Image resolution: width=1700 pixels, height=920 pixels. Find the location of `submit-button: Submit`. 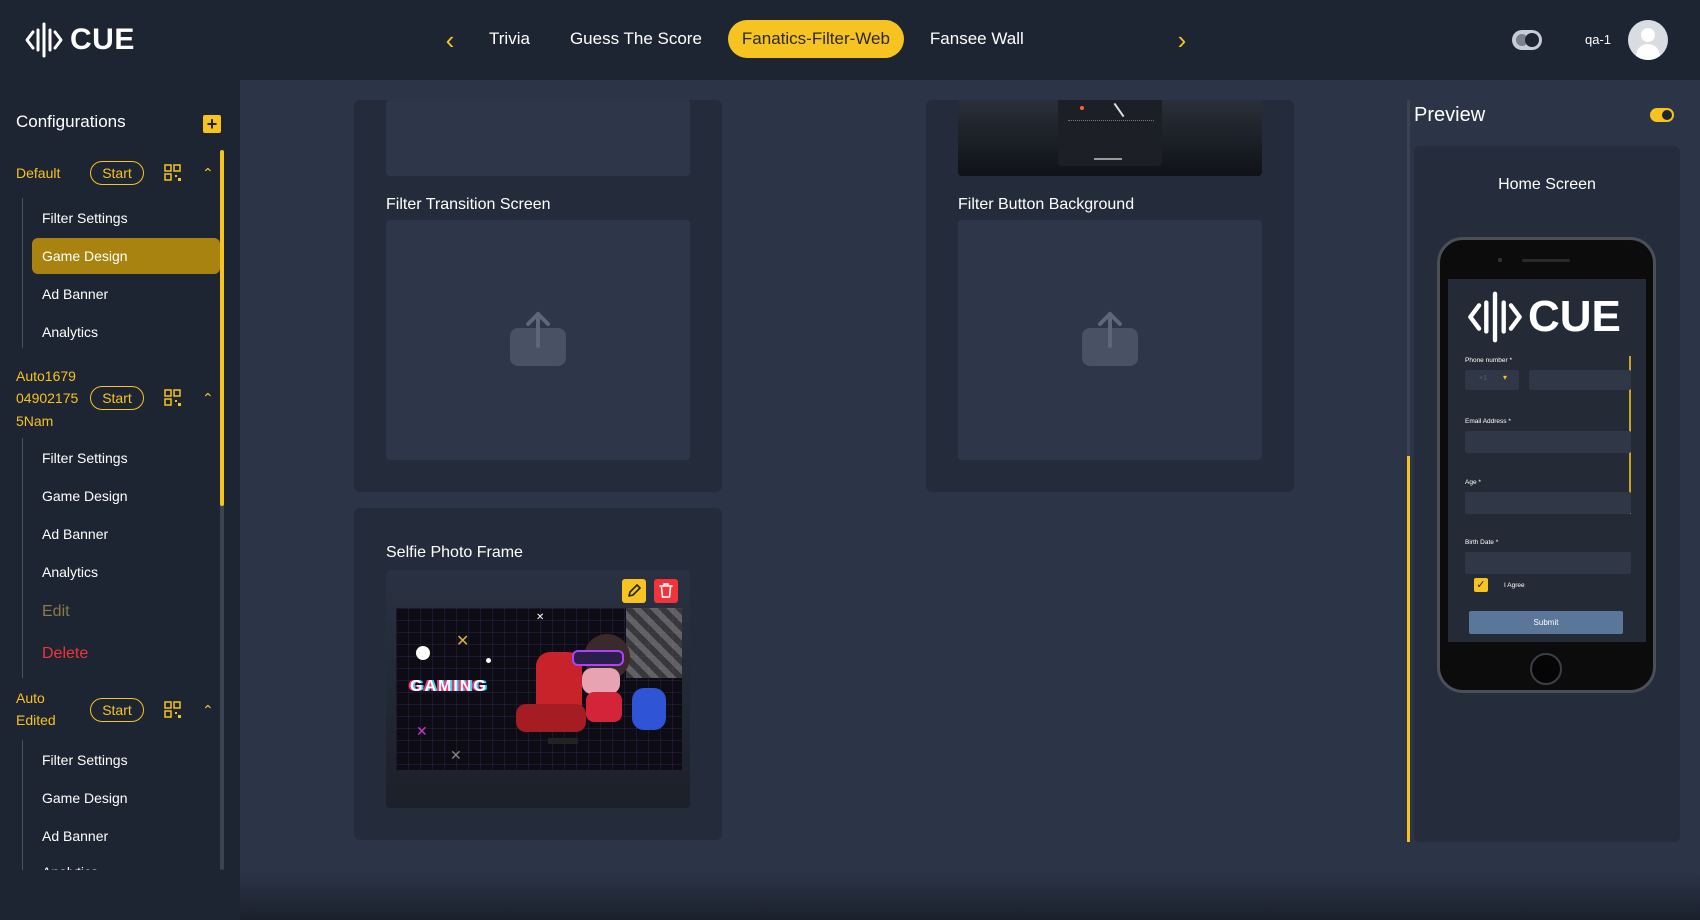

submit-button: Submit is located at coordinates (1546, 622).